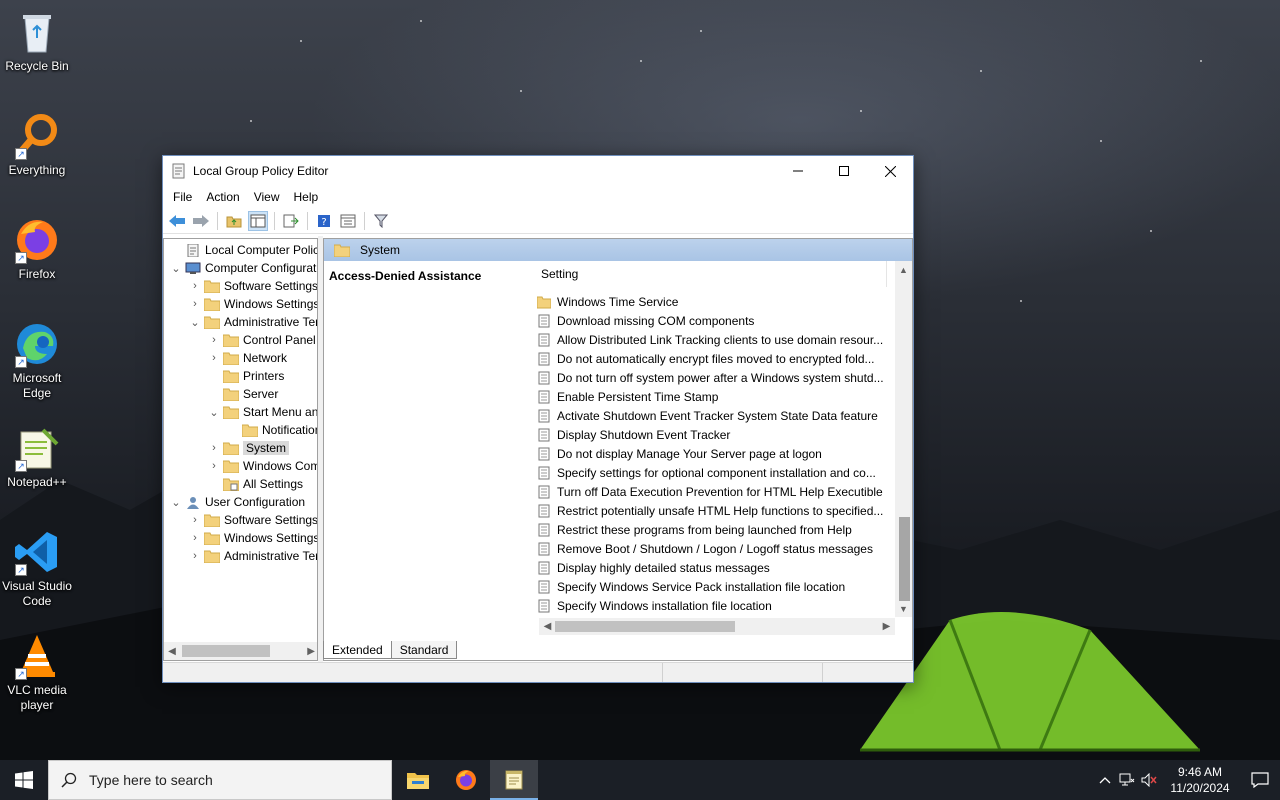 The width and height of the screenshot is (1280, 800). I want to click on tree-item: ⌄ Administrative Templates, so click(253, 322).